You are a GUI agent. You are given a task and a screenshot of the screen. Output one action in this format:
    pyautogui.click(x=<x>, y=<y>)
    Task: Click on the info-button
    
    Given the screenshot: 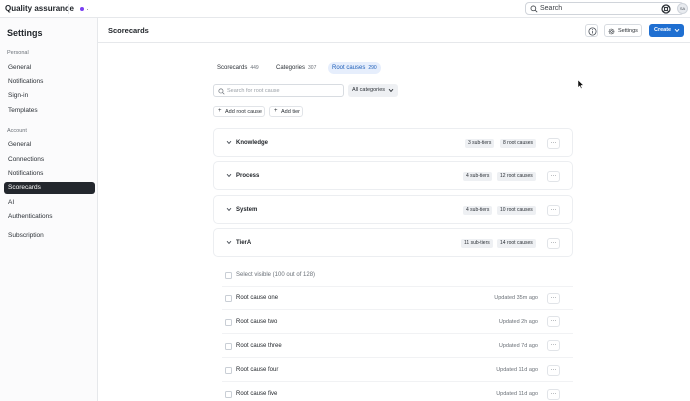 What is the action you would take?
    pyautogui.click(x=591, y=30)
    